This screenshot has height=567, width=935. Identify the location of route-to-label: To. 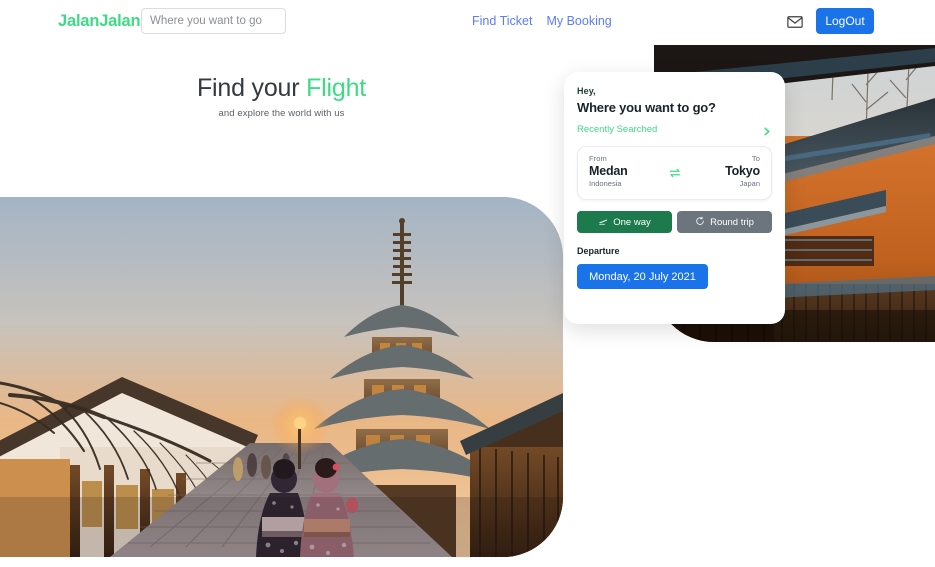
(755, 158).